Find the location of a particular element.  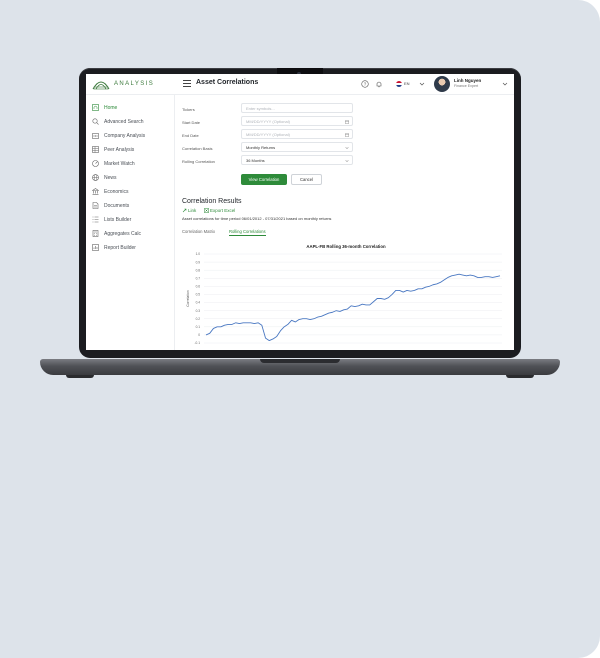

rolling-correlation-label: Rolling Correlation is located at coordinates (198, 161).